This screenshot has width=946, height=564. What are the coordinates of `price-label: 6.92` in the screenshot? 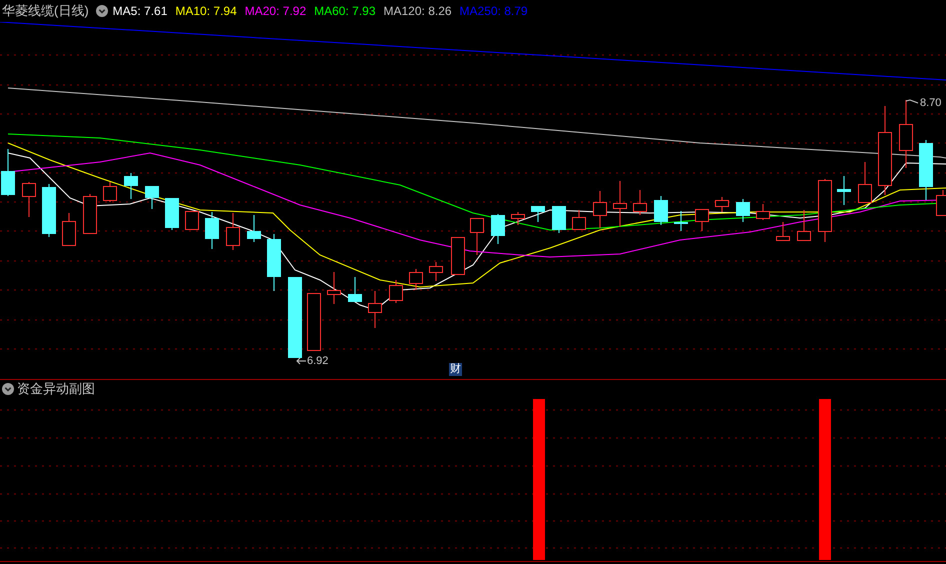 It's located at (317, 361).